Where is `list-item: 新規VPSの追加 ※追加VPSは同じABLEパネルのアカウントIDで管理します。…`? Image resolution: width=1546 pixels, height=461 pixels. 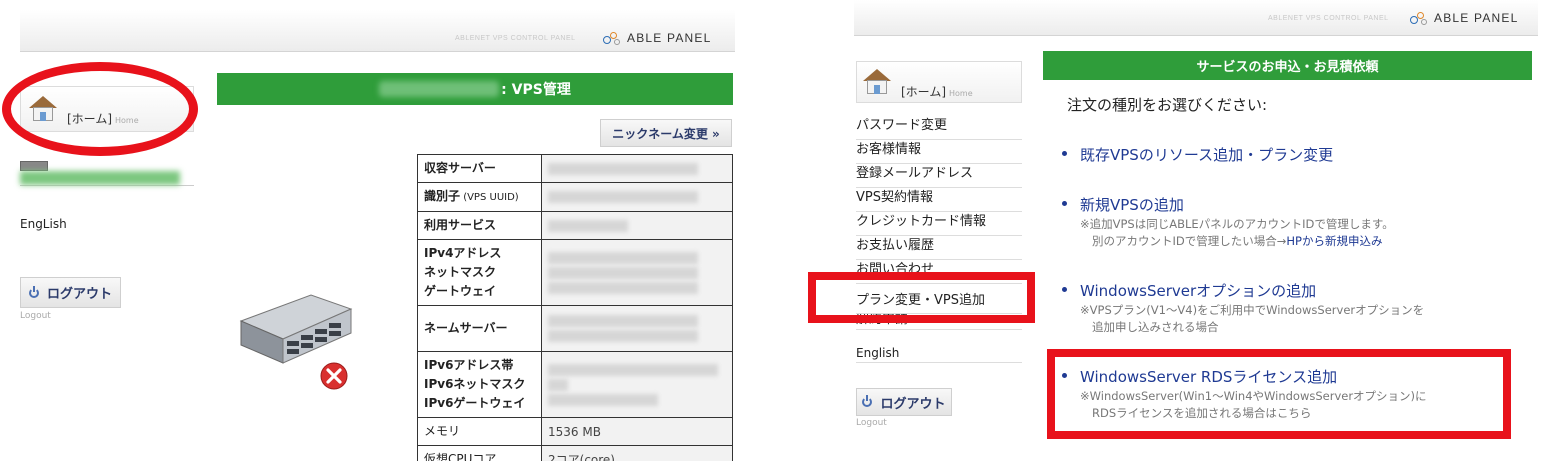
list-item: 新規VPSの追加 ※追加VPSは同じABLEパネルのアカウントIDで管理します。… is located at coordinates (1293, 222).